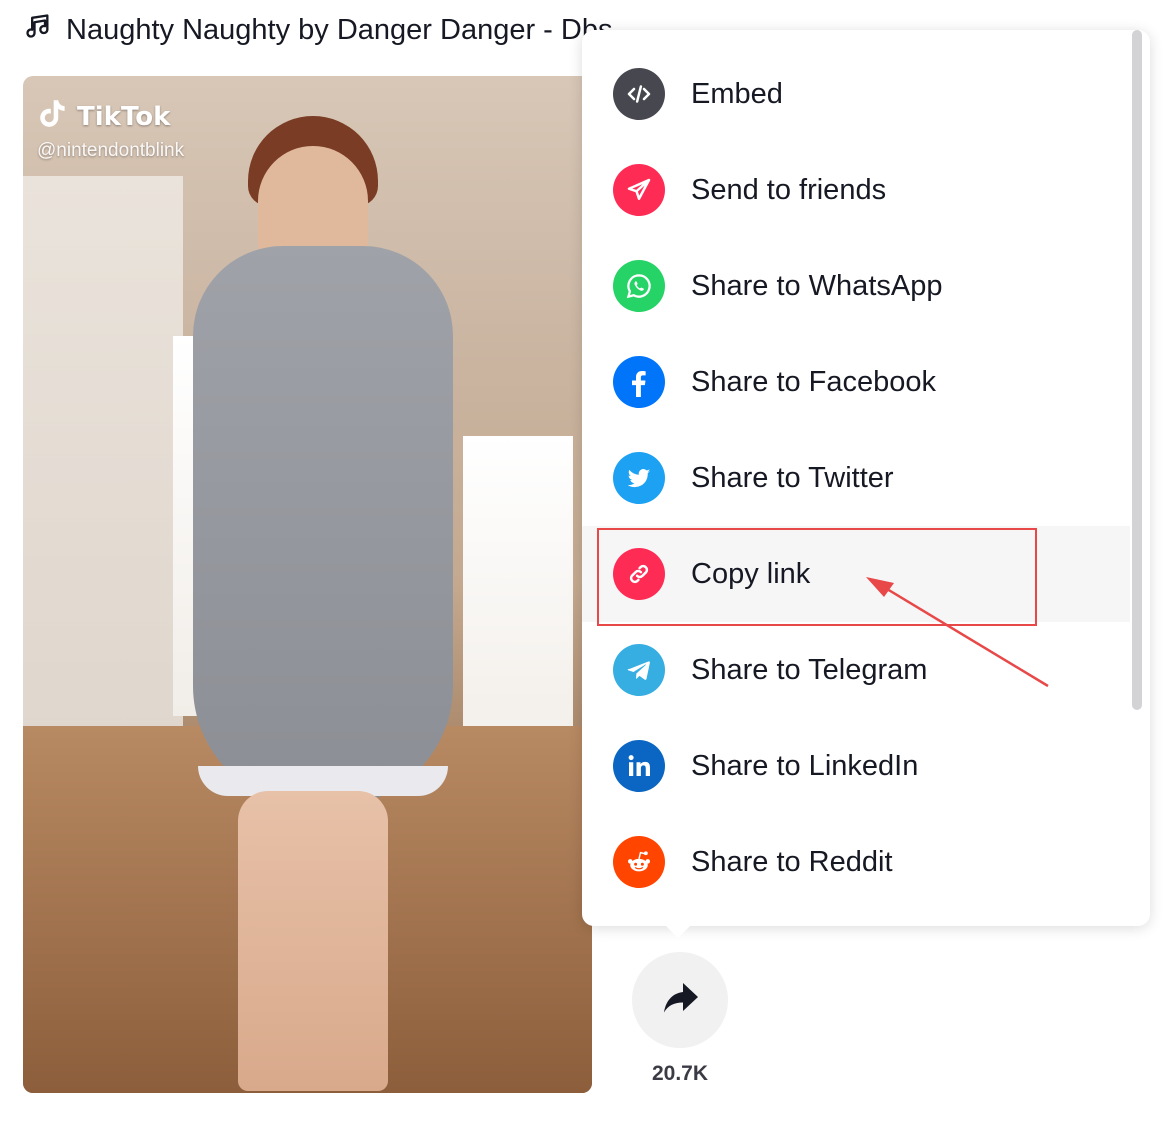  I want to click on share-item-label: Share to Twitter, so click(792, 477).